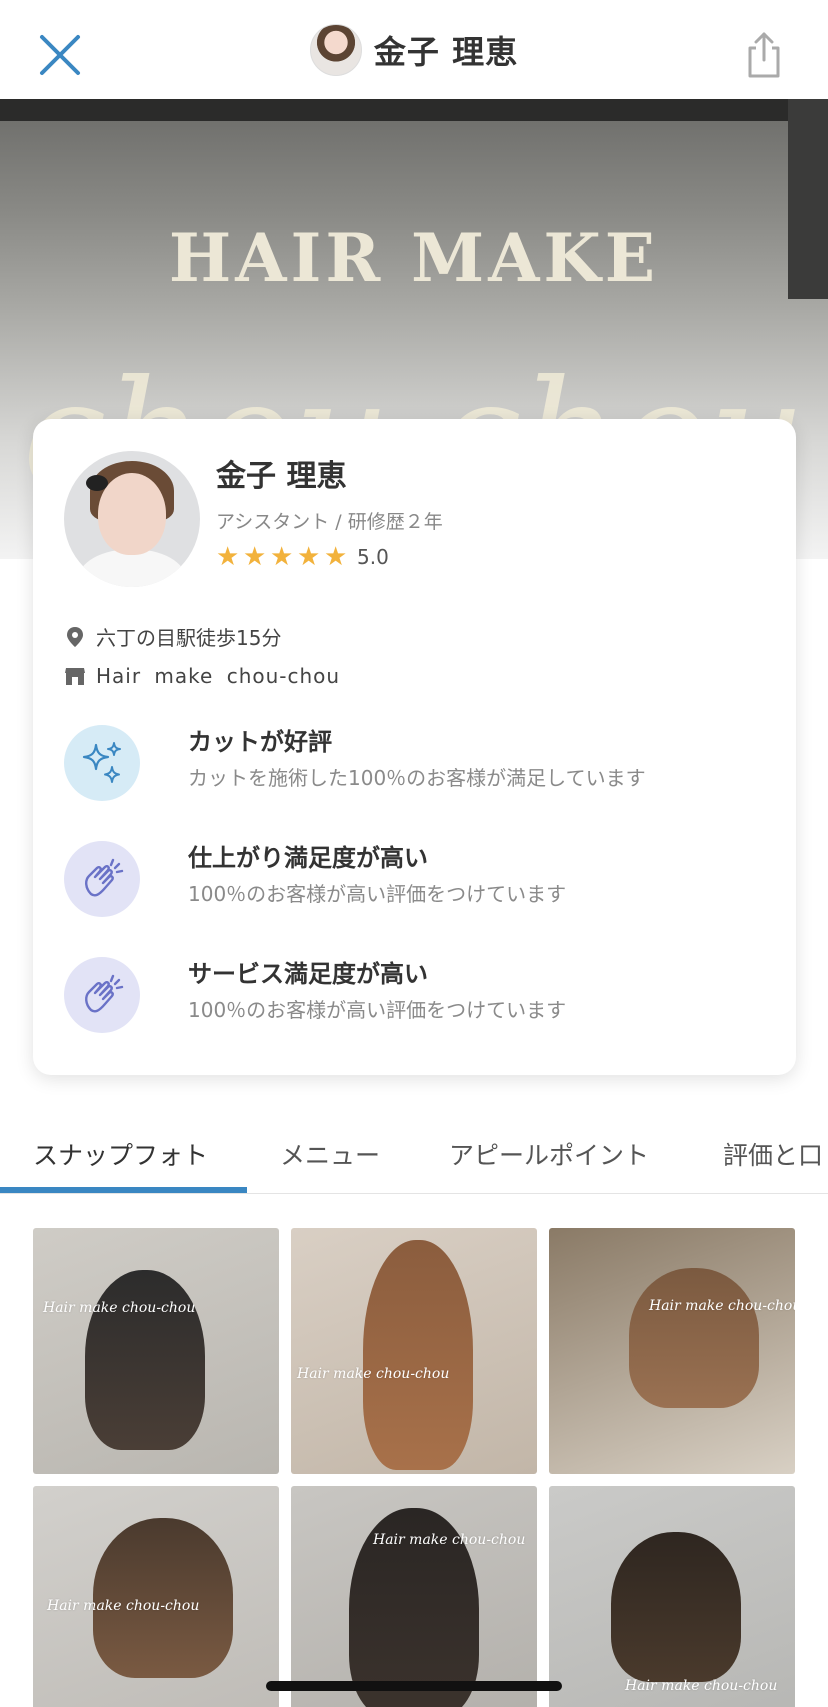 This screenshot has height=1707, width=828. I want to click on feature-title: サービス満足度が高い, so click(308, 974).